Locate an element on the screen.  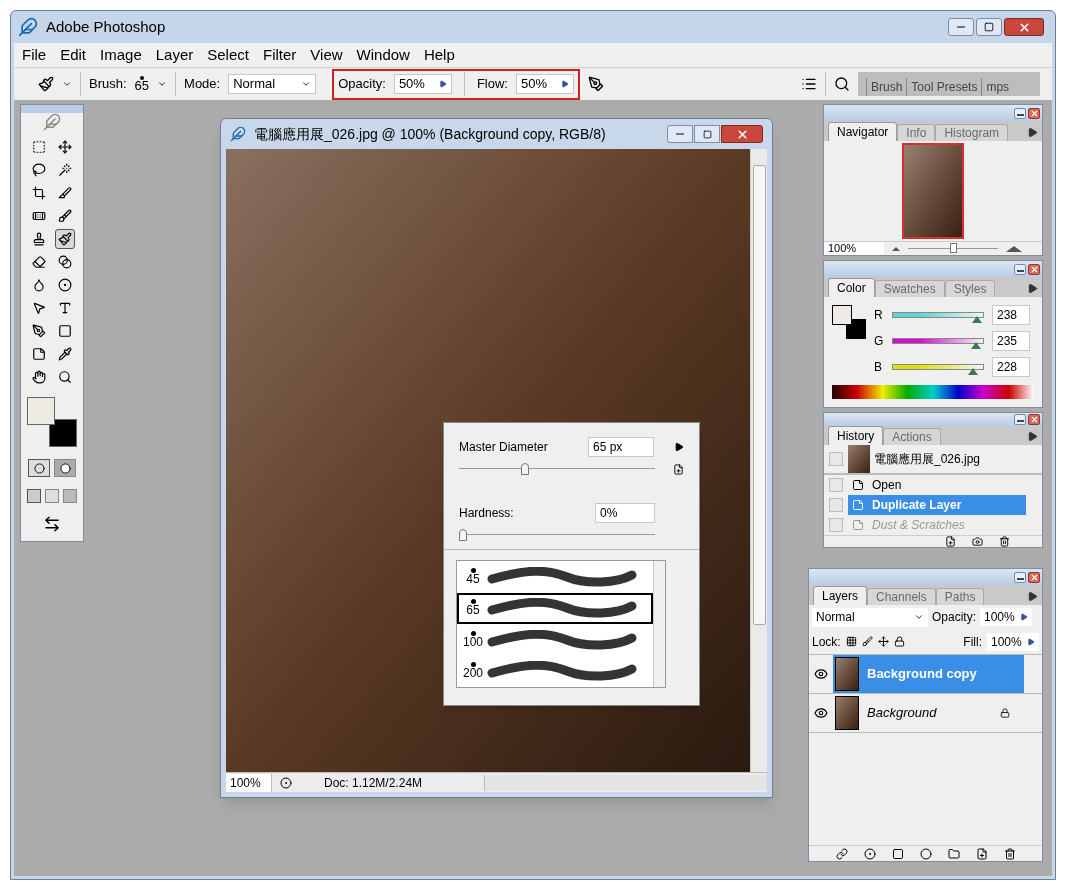
layer-fill-field: 100% is located at coordinates (1013, 641).